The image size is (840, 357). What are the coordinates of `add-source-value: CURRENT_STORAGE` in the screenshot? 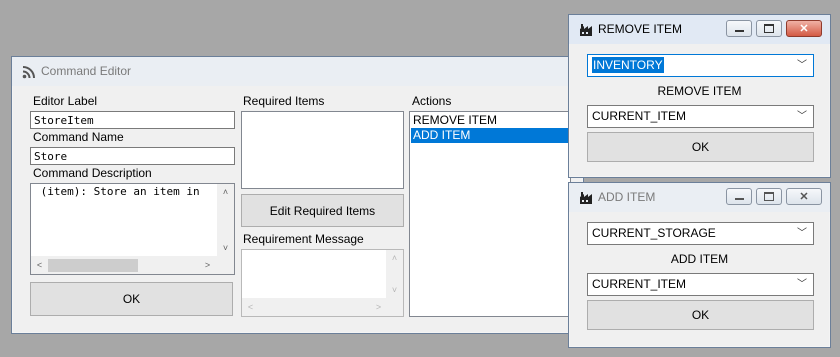 It's located at (654, 233).